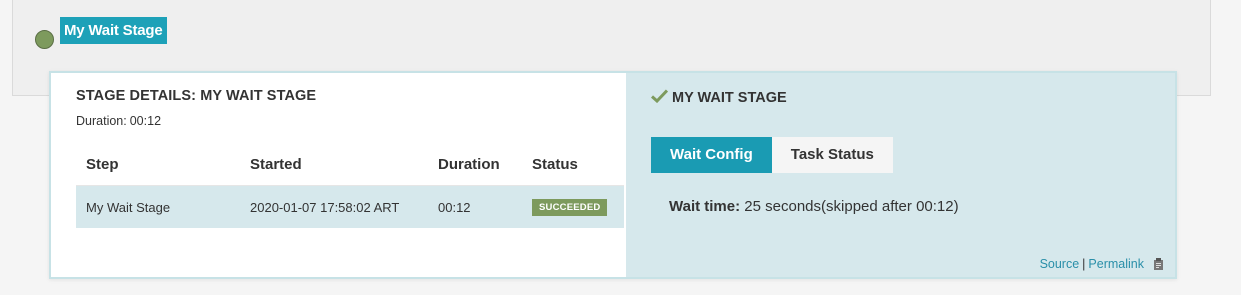 The image size is (1241, 295). What do you see at coordinates (101, 121) in the screenshot?
I see `duration-label: Duration:` at bounding box center [101, 121].